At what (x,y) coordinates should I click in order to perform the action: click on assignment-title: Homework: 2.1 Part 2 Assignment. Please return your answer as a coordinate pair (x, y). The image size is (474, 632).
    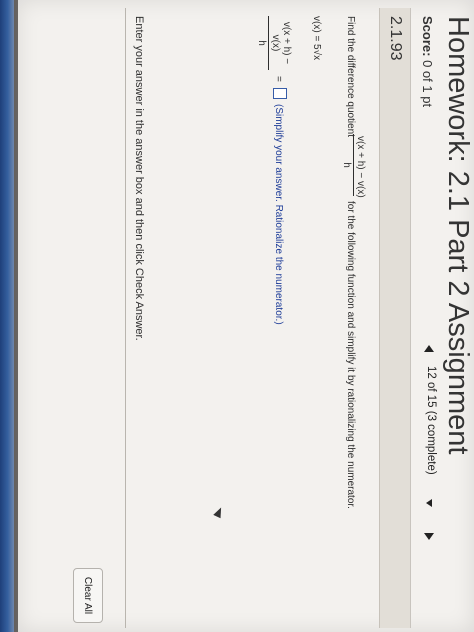
    Looking at the image, I should click on (458, 235).